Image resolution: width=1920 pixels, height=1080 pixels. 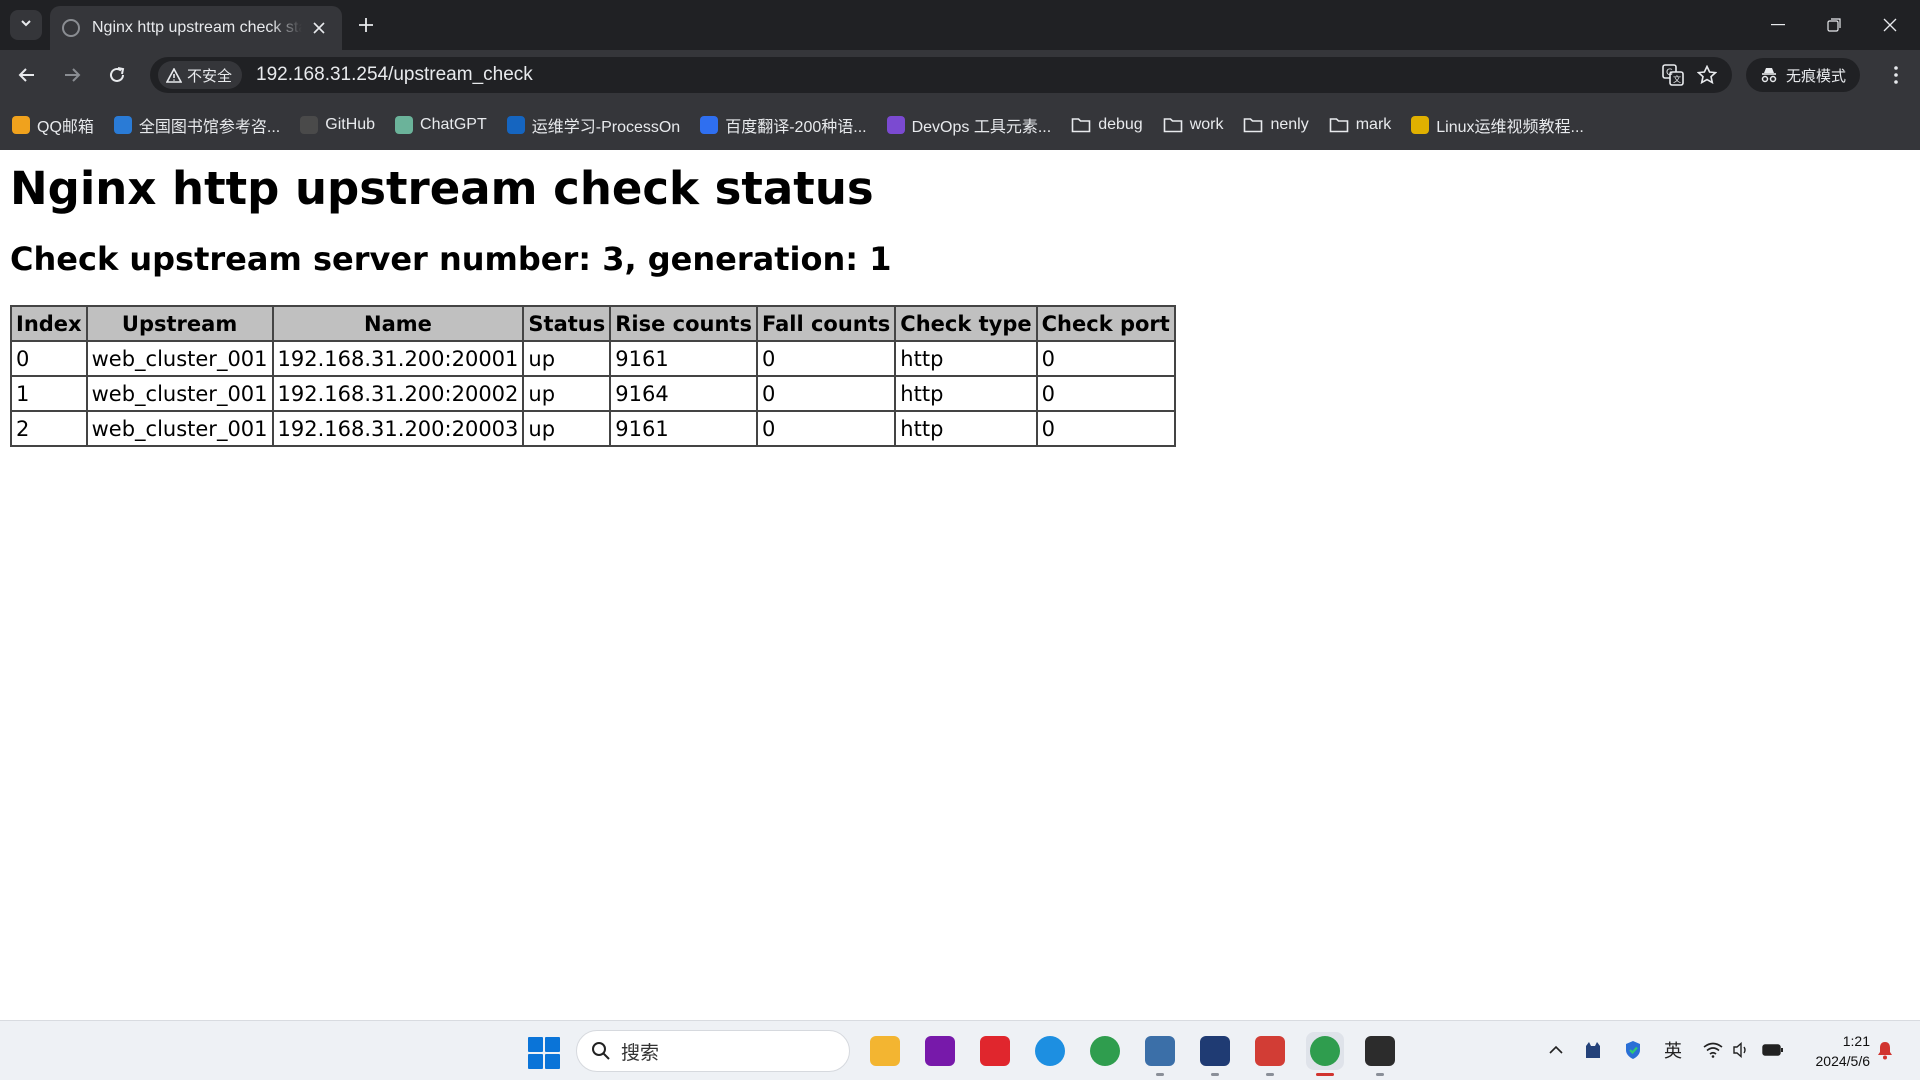 I want to click on github-icon, so click(x=309, y=125).